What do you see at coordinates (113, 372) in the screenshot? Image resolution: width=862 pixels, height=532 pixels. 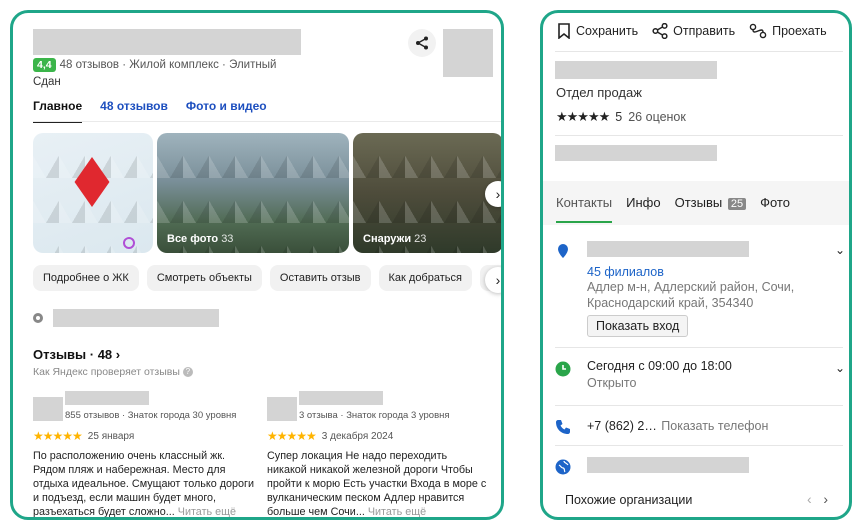 I see `reviews-verification-note: Как Яндекс проверяет отзывы ?` at bounding box center [113, 372].